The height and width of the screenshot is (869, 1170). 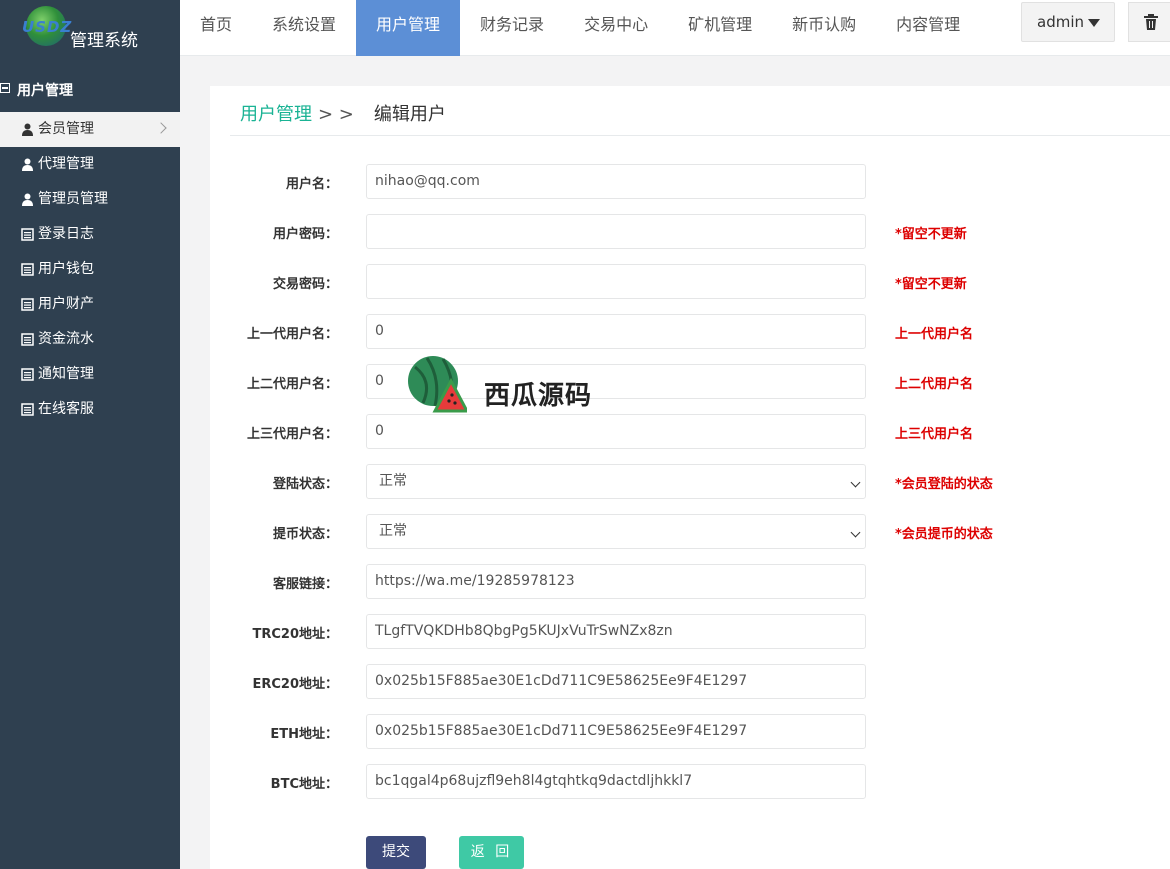 I want to click on withdraw-status-hint: *会员提币的状态, so click(x=944, y=534).